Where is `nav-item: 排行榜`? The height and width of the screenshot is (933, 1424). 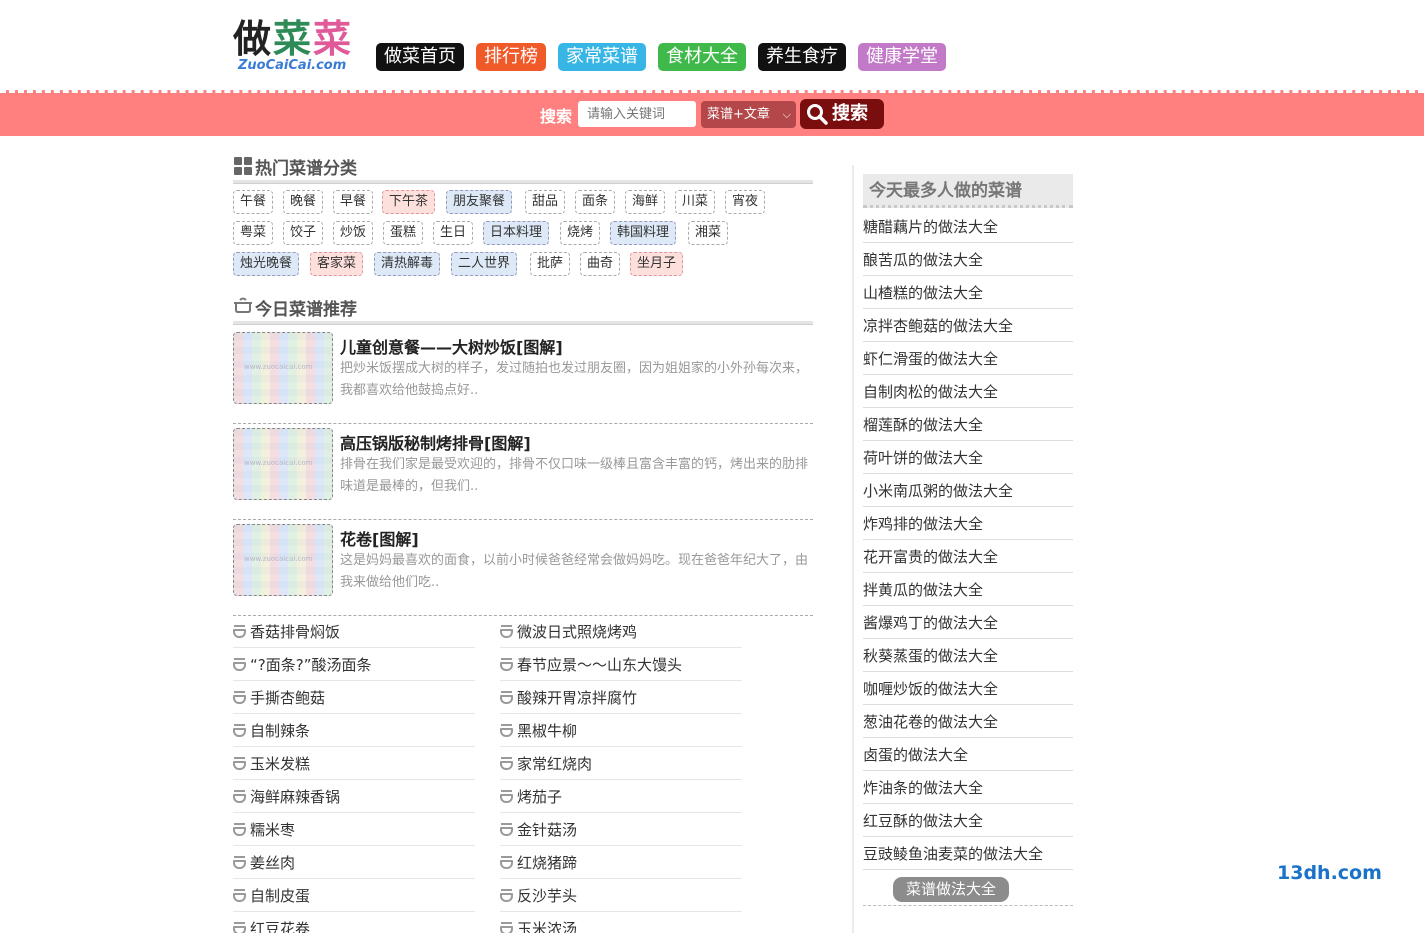 nav-item: 排行榜 is located at coordinates (511, 57).